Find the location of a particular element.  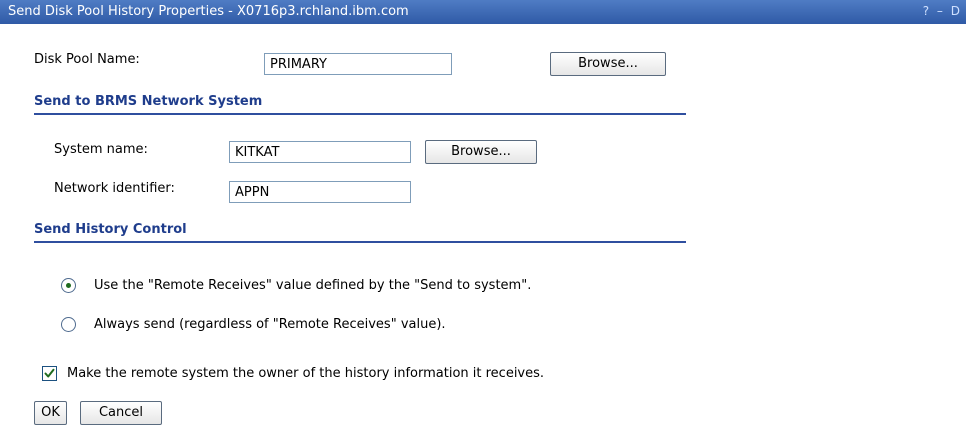

cancel-button: Cancel is located at coordinates (121, 413).